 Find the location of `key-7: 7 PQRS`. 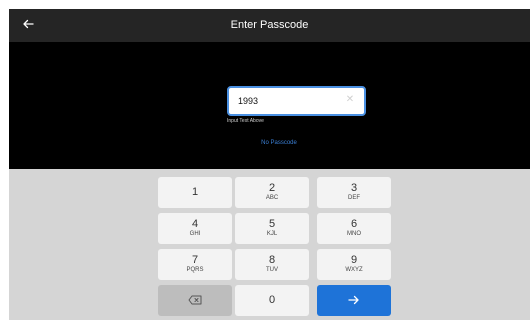

key-7: 7 PQRS is located at coordinates (195, 264).